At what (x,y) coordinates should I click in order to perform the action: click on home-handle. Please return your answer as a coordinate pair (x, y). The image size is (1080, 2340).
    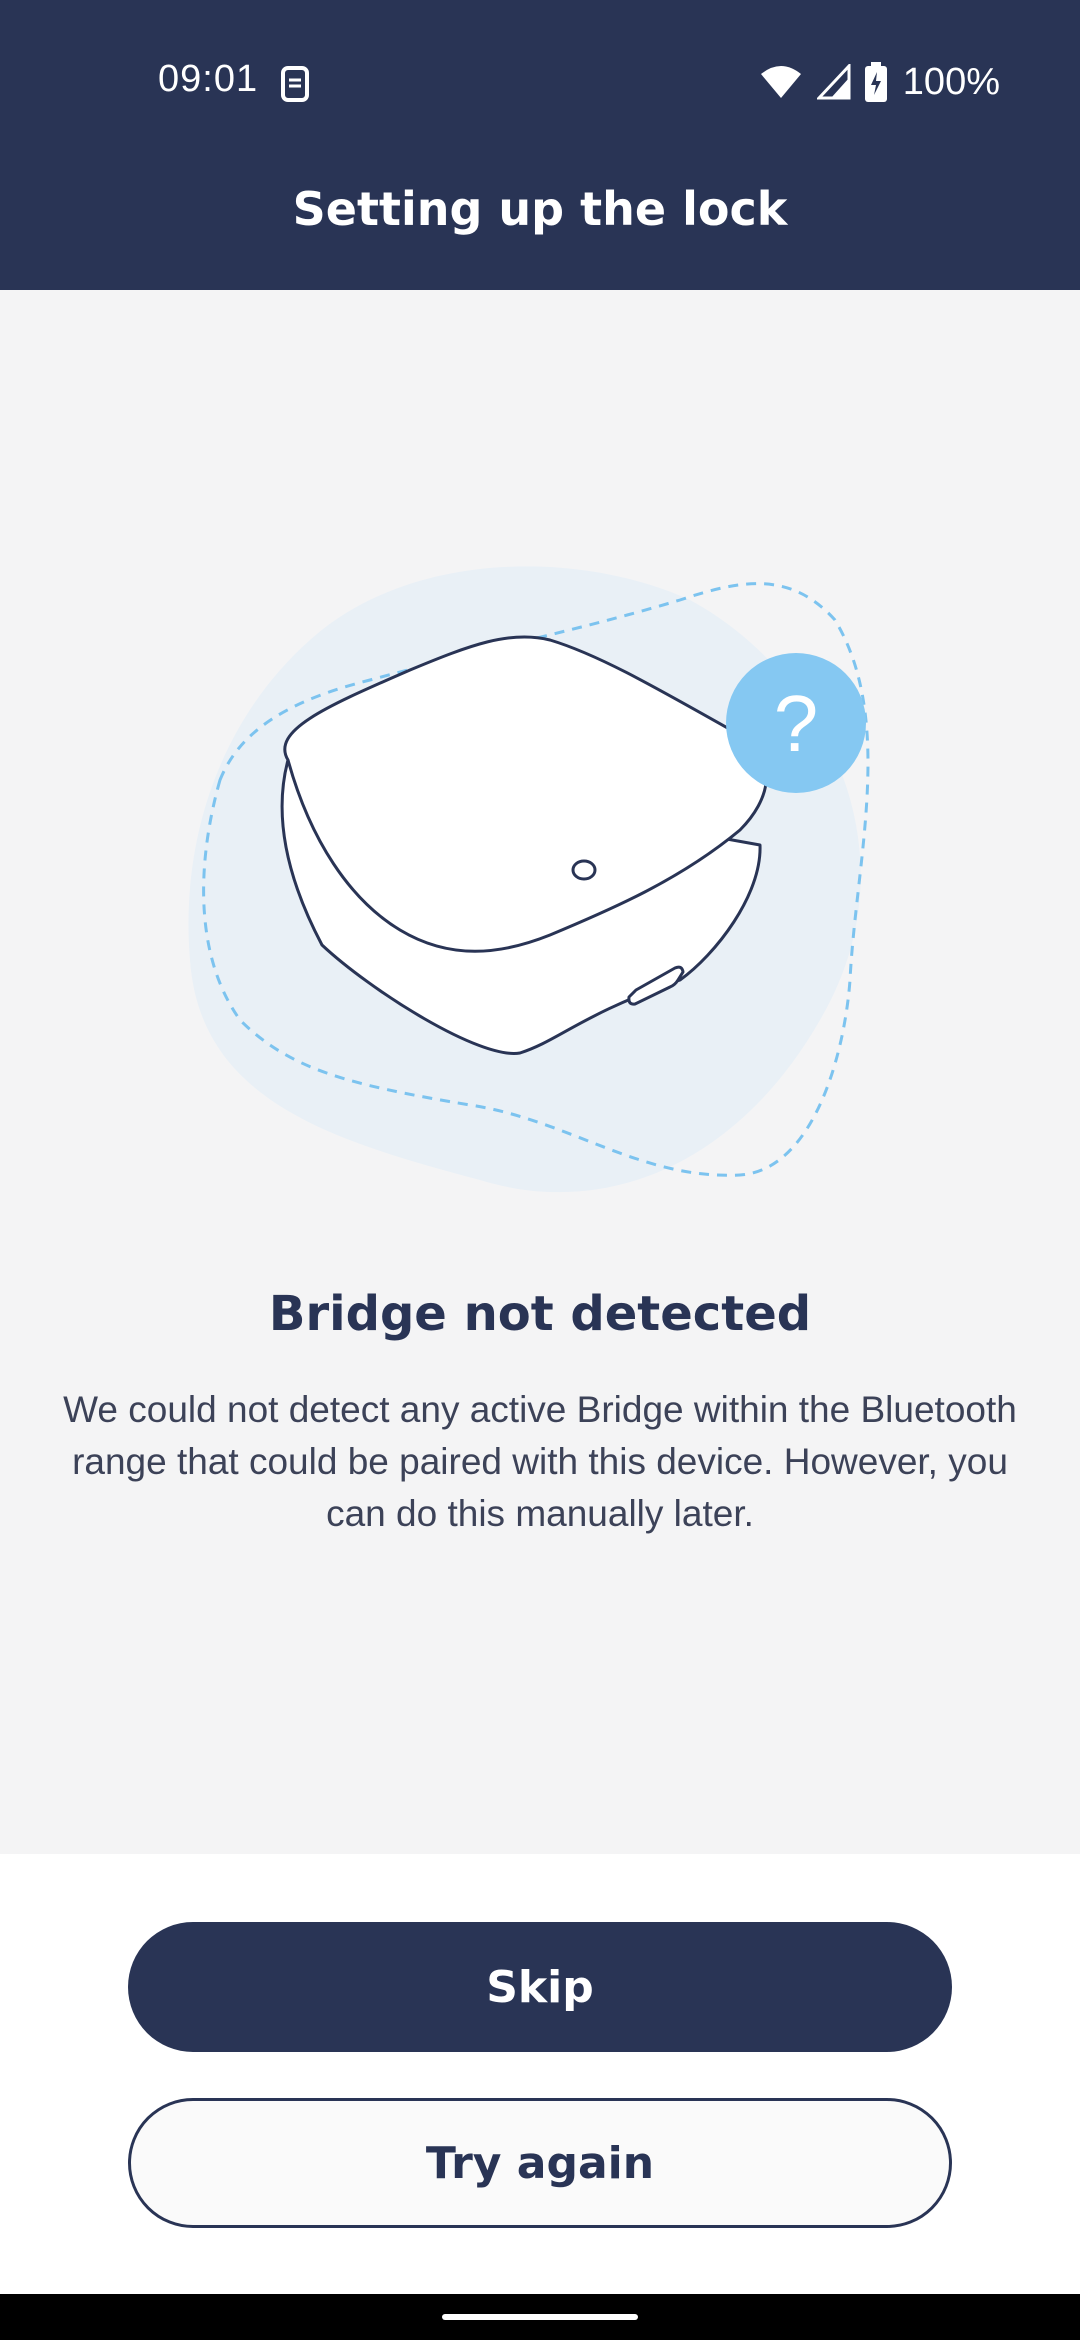
    Looking at the image, I should click on (540, 2317).